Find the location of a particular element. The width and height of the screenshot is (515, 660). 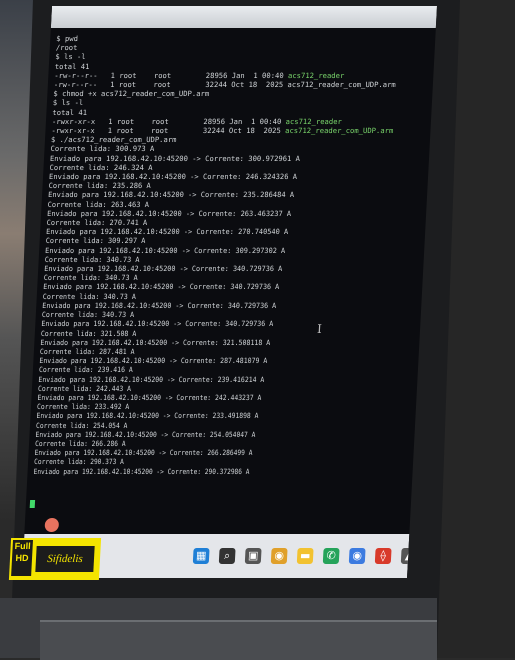

terminal-line-text: Corrente lida: 254.054 A is located at coordinates (81, 425).